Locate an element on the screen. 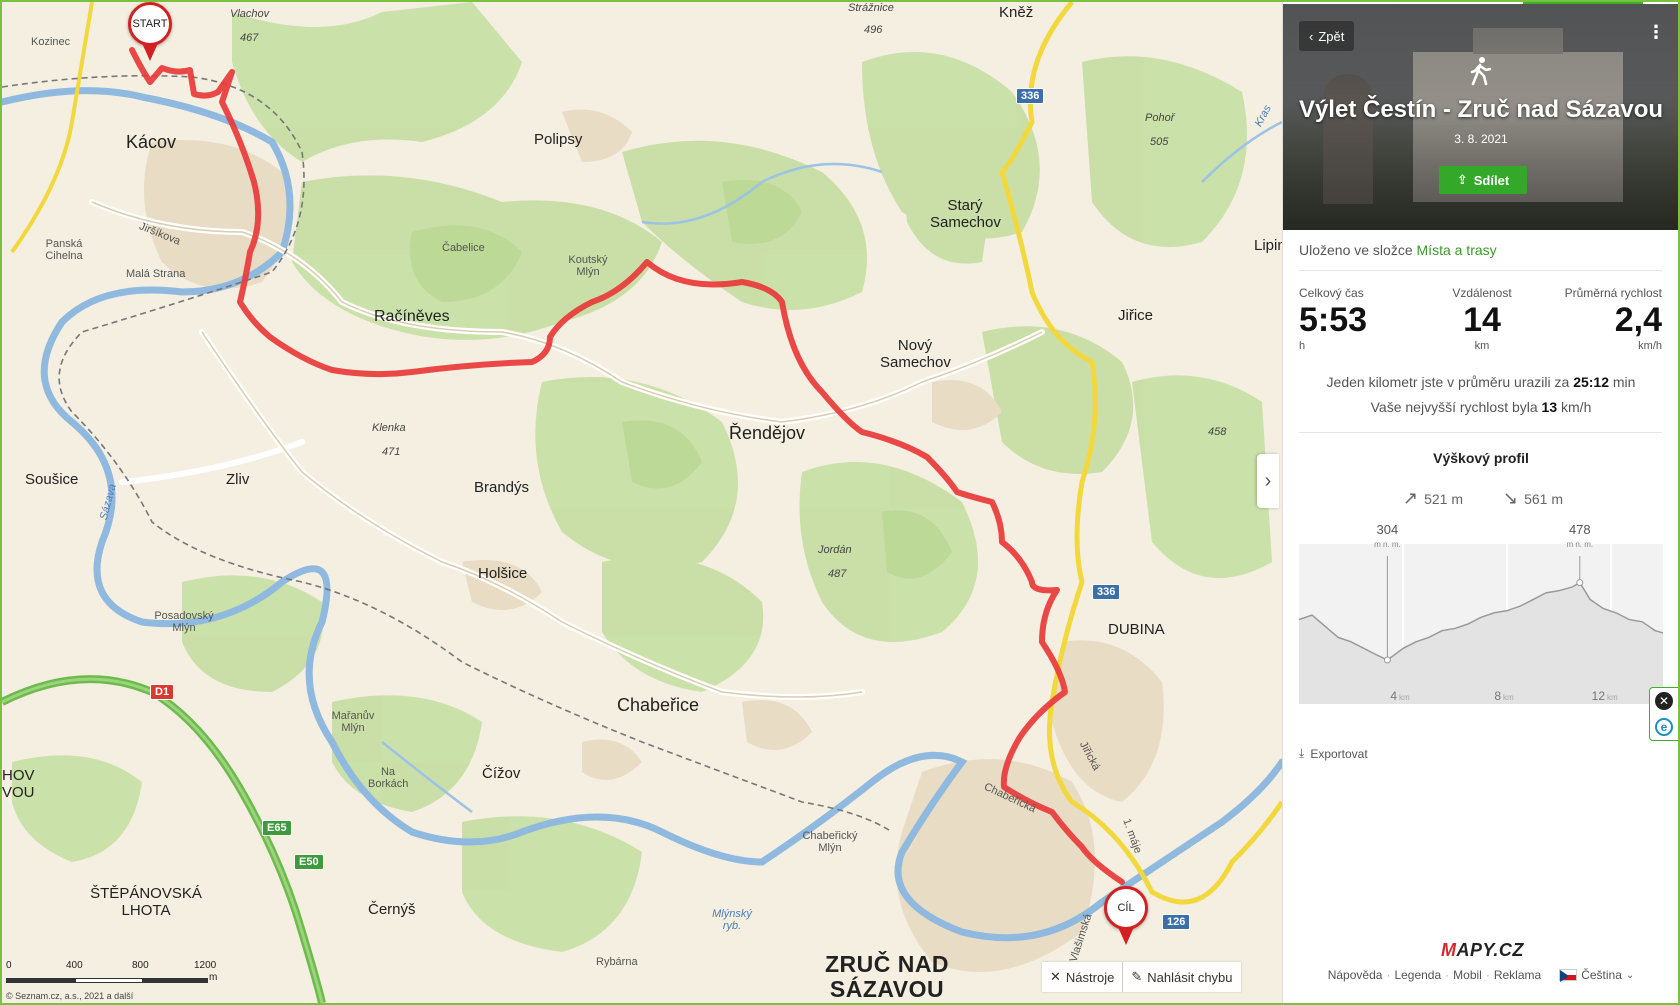 Image resolution: width=1680 pixels, height=1005 pixels. tools-button: ✕ Nástroje is located at coordinates (1082, 977).